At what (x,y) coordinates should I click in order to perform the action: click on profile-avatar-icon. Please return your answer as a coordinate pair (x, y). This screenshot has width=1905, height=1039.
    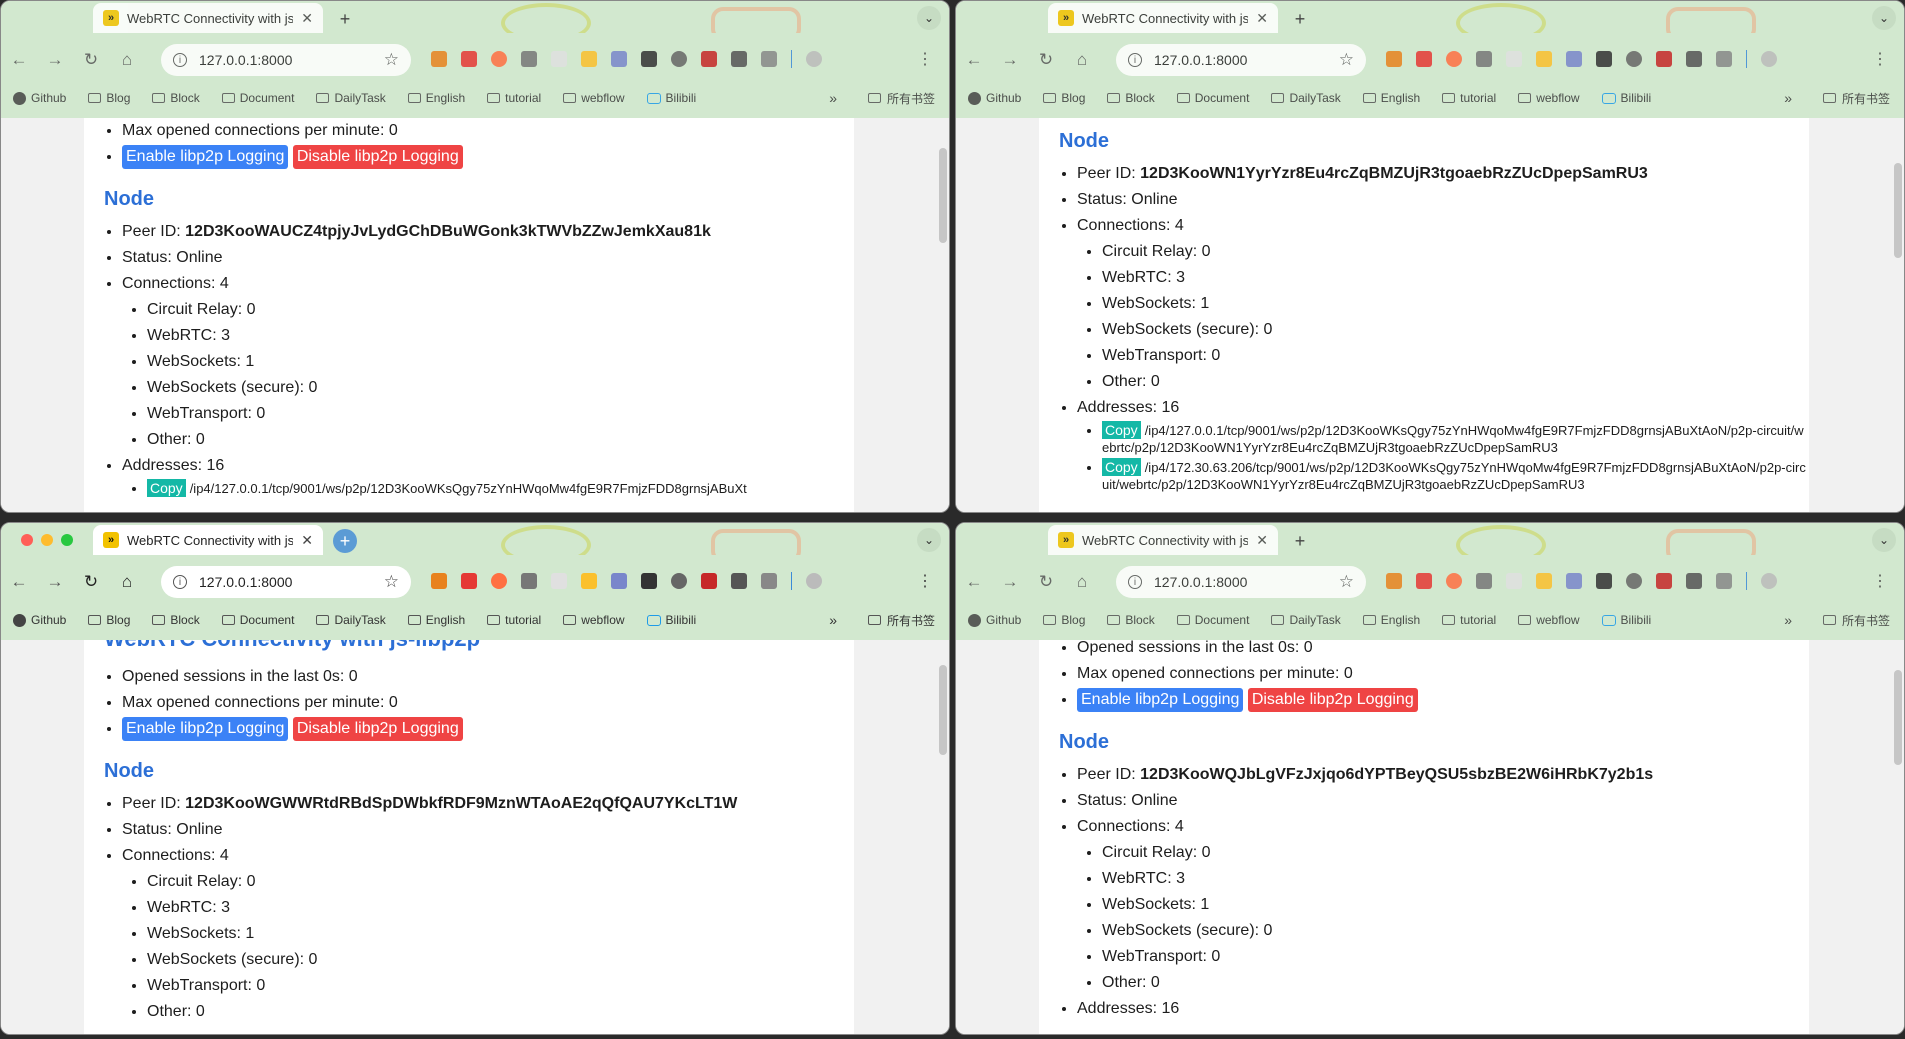
    Looking at the image, I should click on (1769, 59).